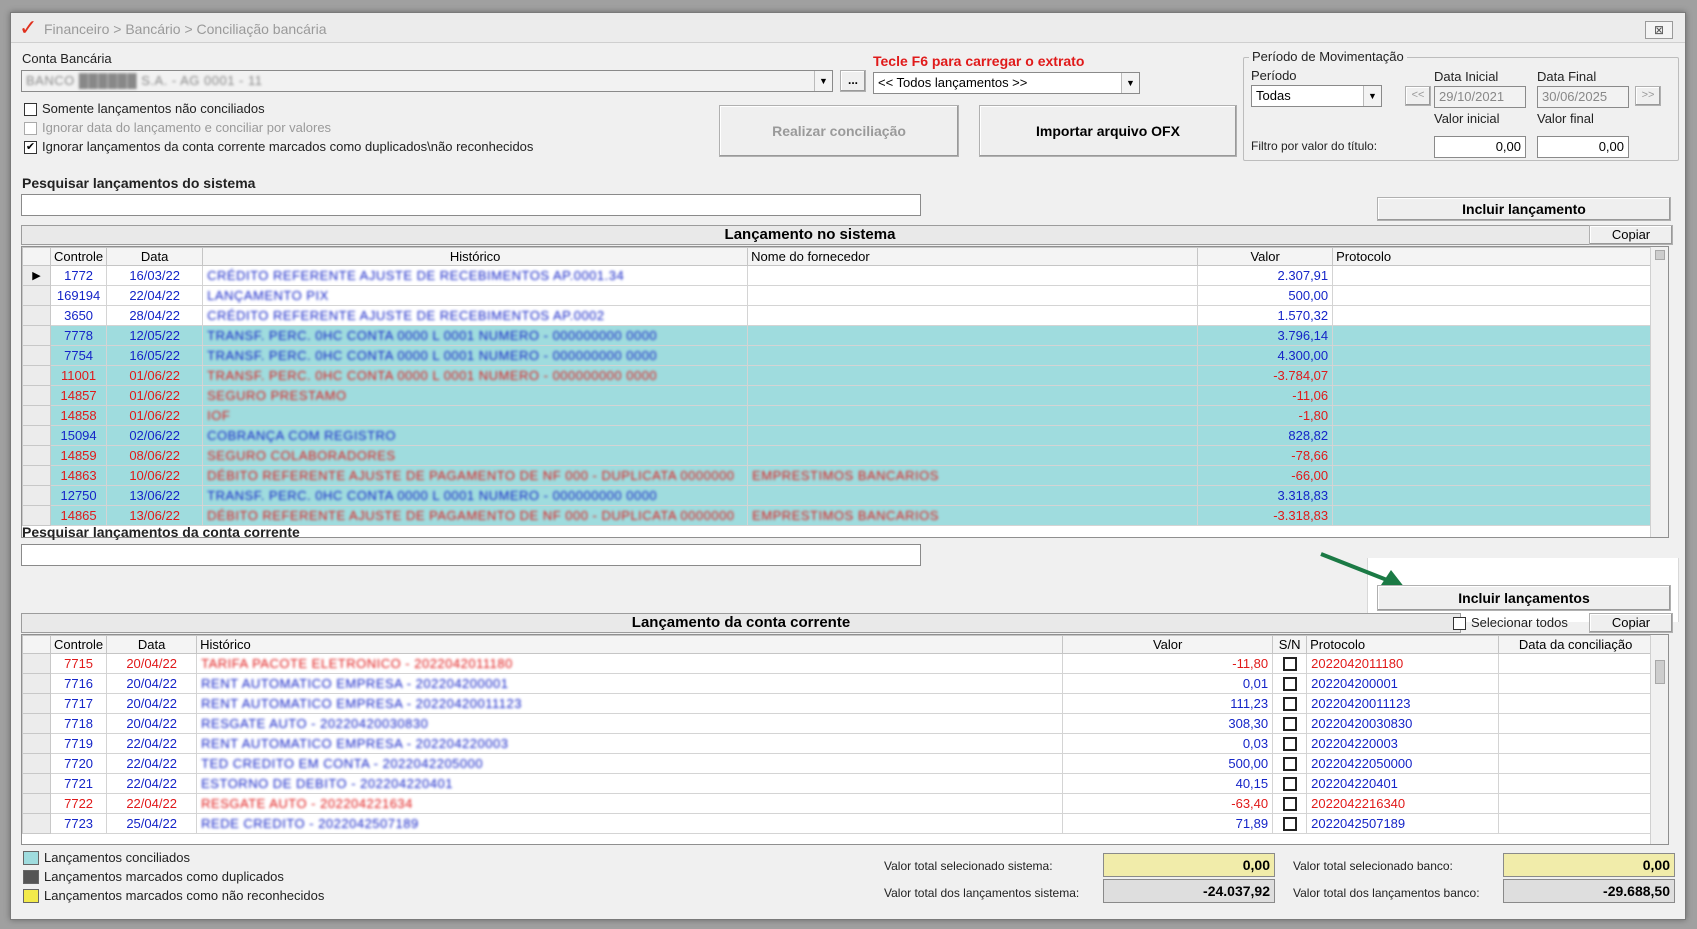 The height and width of the screenshot is (929, 1697). What do you see at coordinates (1290, 644) in the screenshot?
I see `conta-col-sn: S/N` at bounding box center [1290, 644].